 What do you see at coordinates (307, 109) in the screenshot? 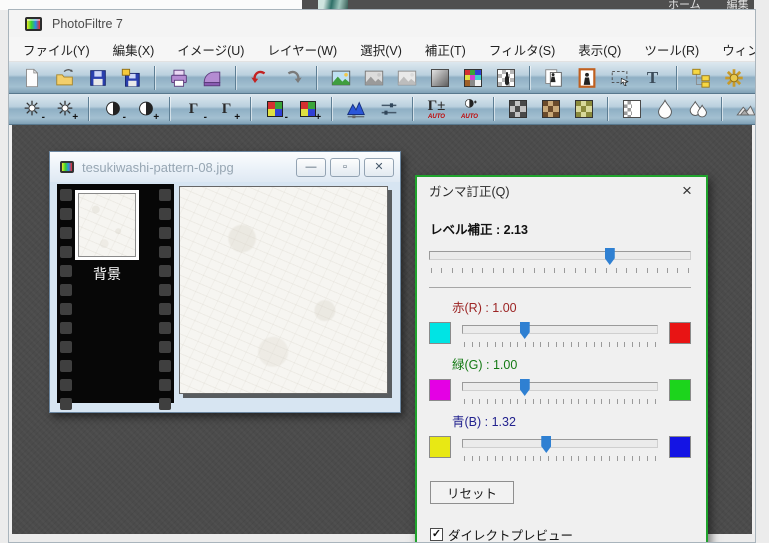
I see `saturation-plus-icon: +` at bounding box center [307, 109].